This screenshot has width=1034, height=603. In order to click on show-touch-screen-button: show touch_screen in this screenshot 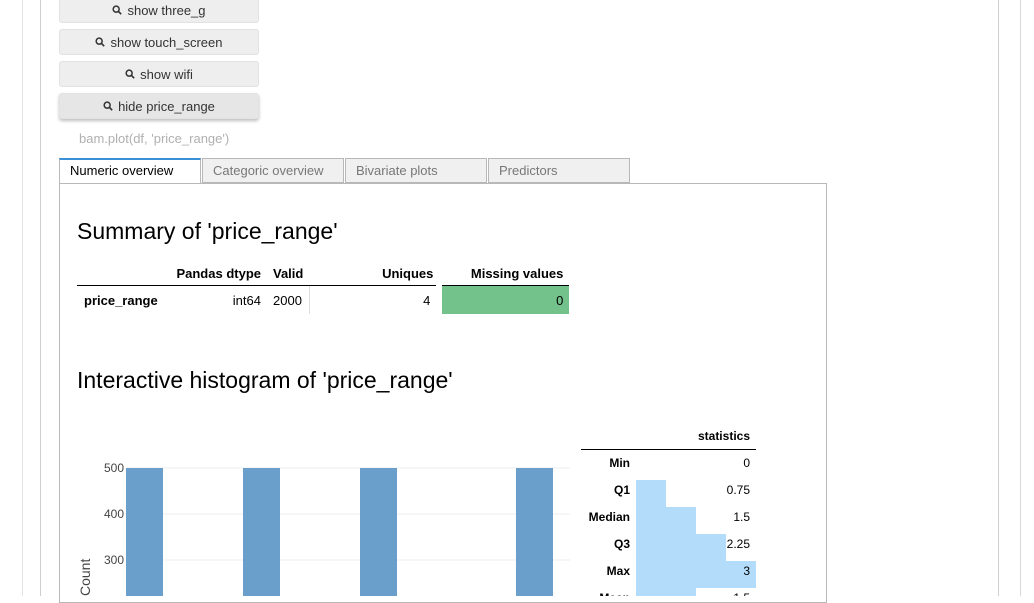, I will do `click(159, 42)`.